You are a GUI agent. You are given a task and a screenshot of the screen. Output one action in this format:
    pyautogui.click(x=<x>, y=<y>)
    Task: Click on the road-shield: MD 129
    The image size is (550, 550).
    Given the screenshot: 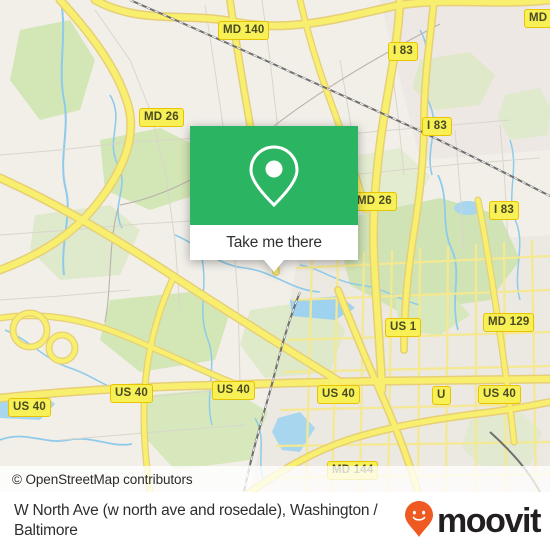 What is the action you would take?
    pyautogui.click(x=509, y=322)
    